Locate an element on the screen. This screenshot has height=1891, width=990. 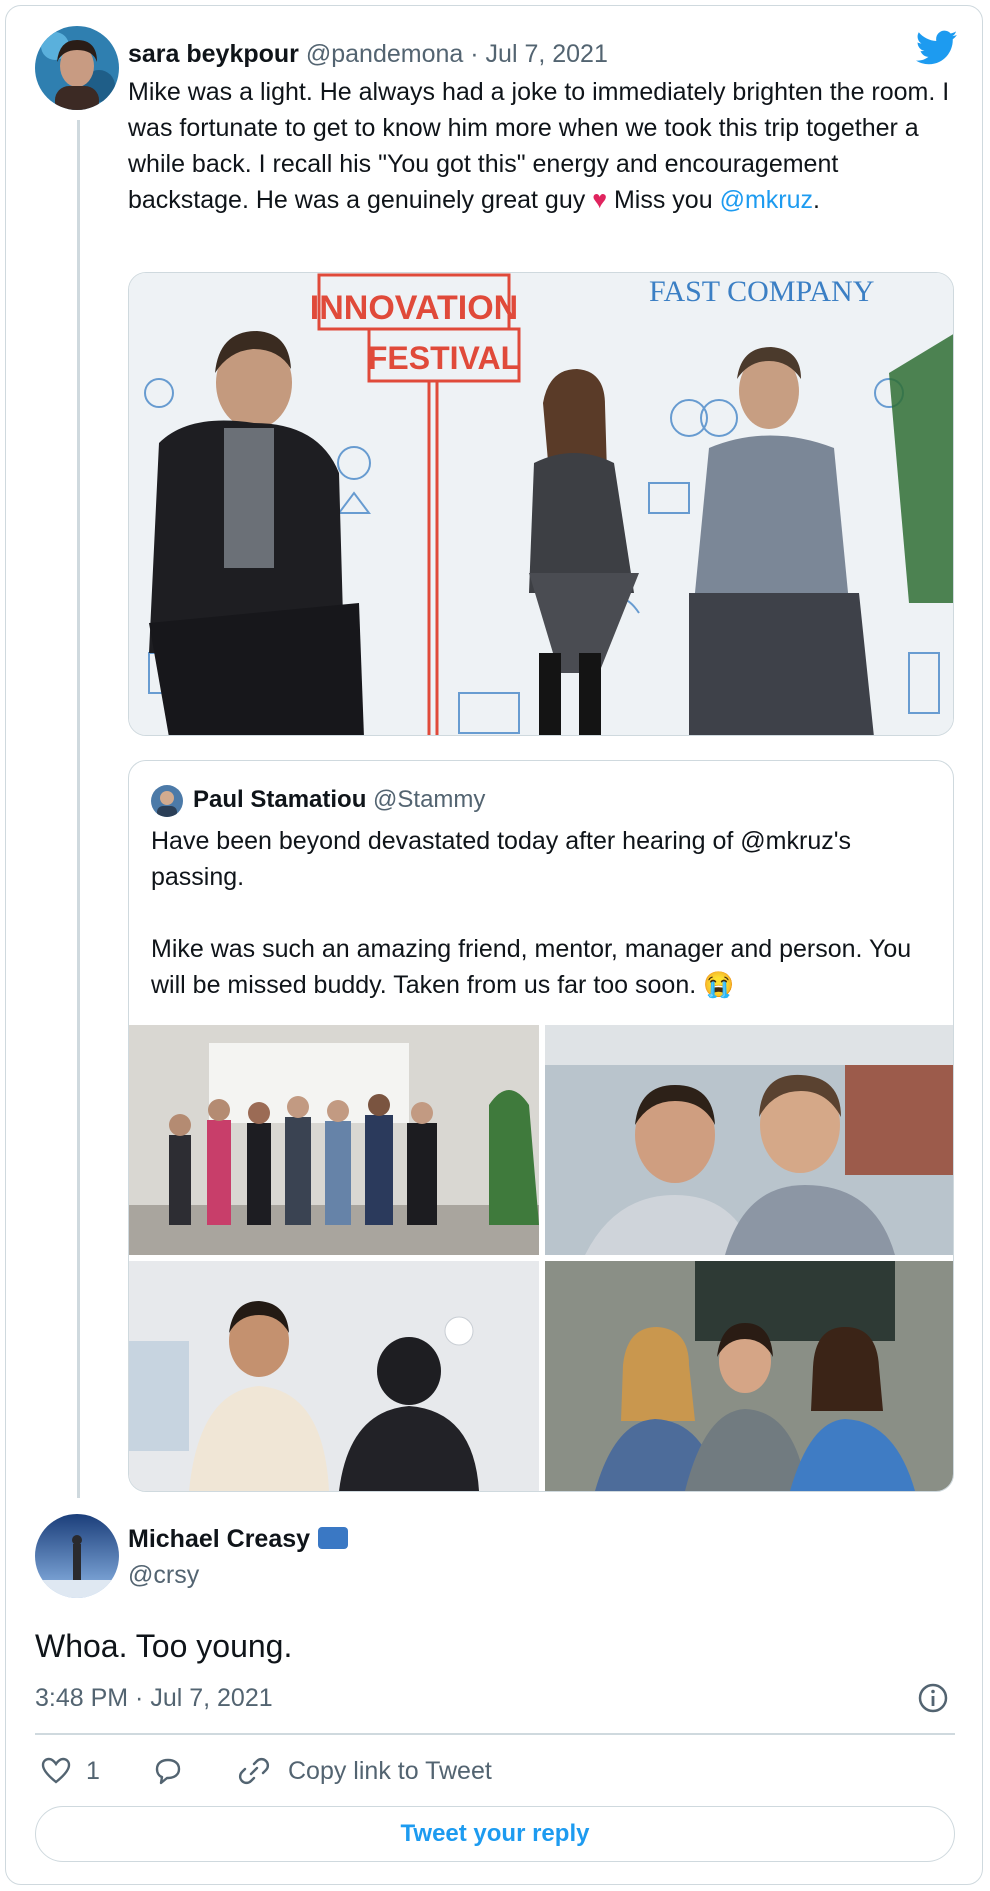
reply-author-handle: @crsy is located at coordinates (163, 1575).